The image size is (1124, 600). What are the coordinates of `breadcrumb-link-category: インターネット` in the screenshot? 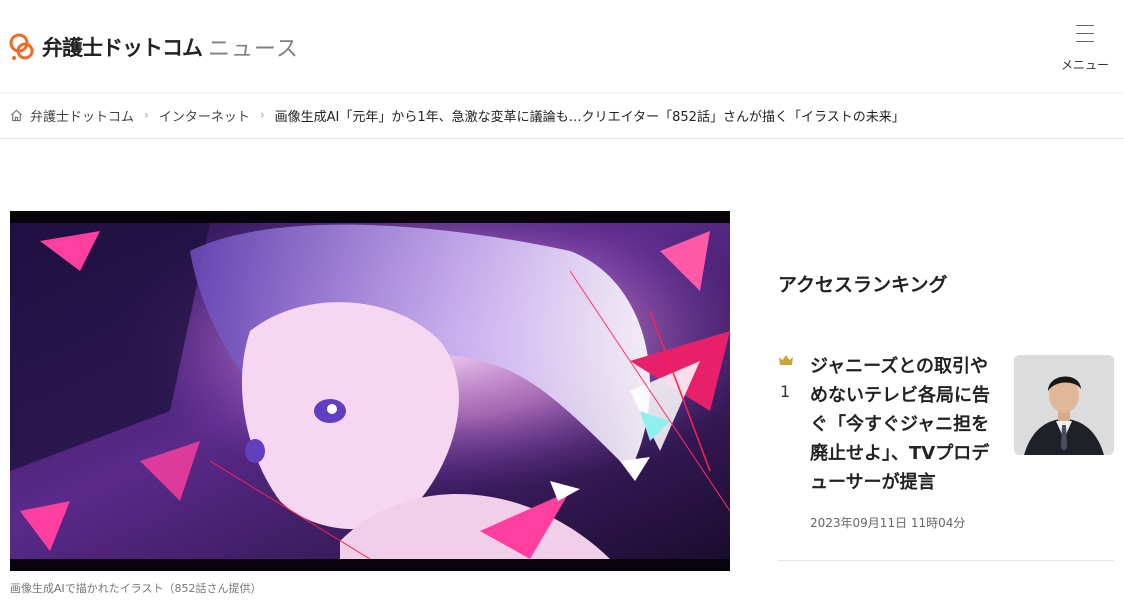 It's located at (204, 115).